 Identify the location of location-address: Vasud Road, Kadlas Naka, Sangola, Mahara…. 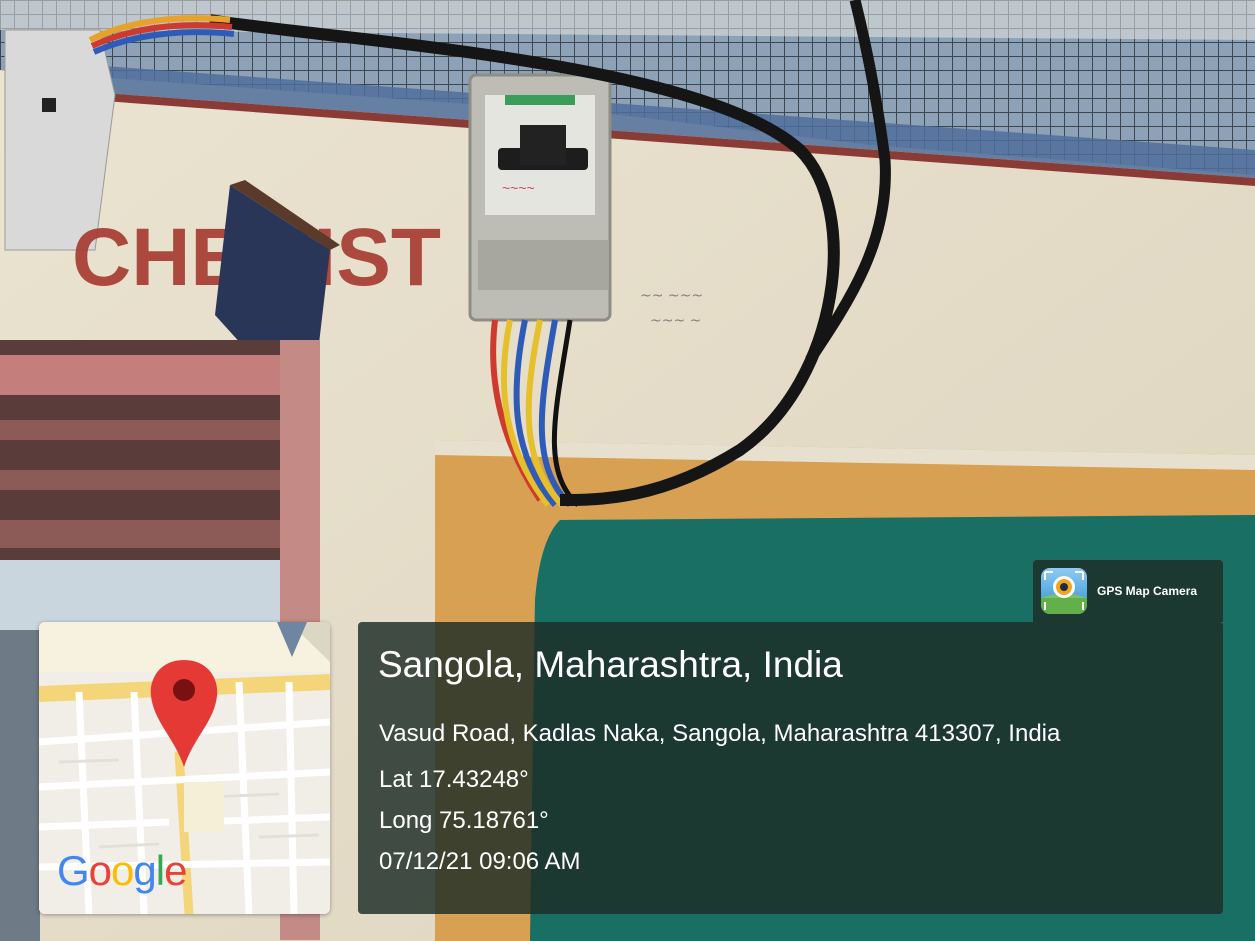
(720, 733).